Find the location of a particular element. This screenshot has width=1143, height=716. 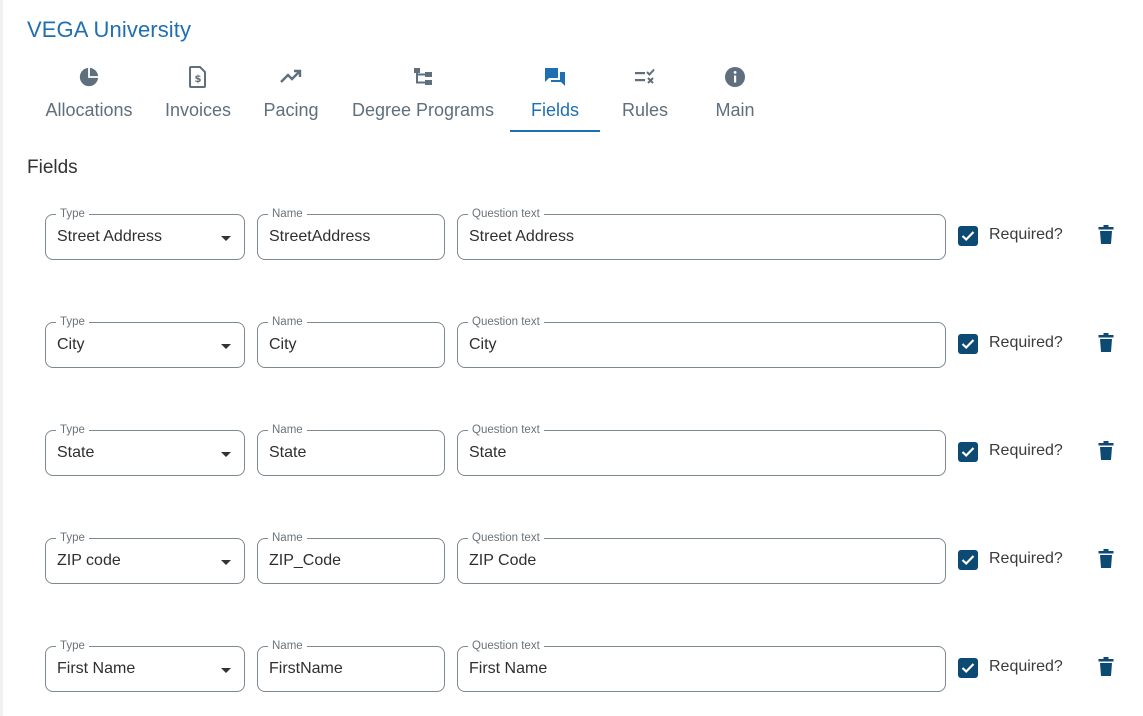

tab-invoices: $ Invoices is located at coordinates (198, 95).